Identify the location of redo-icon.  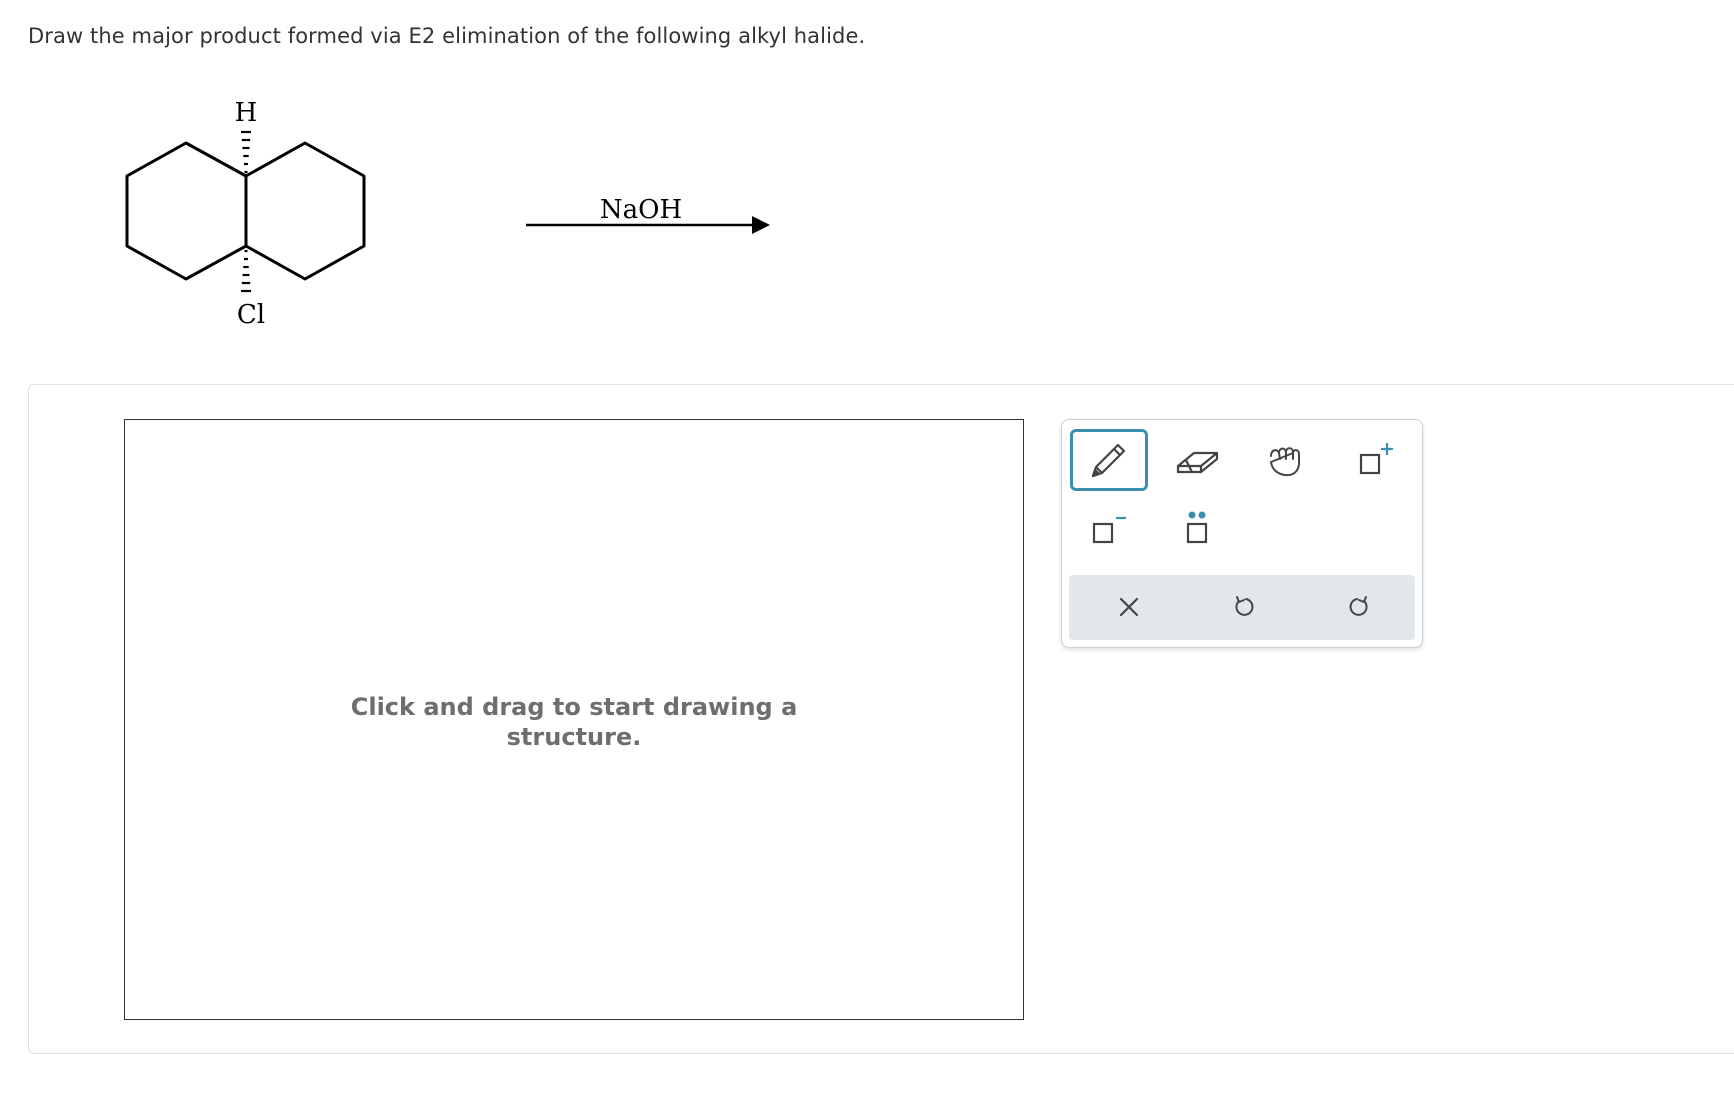
(1358, 606).